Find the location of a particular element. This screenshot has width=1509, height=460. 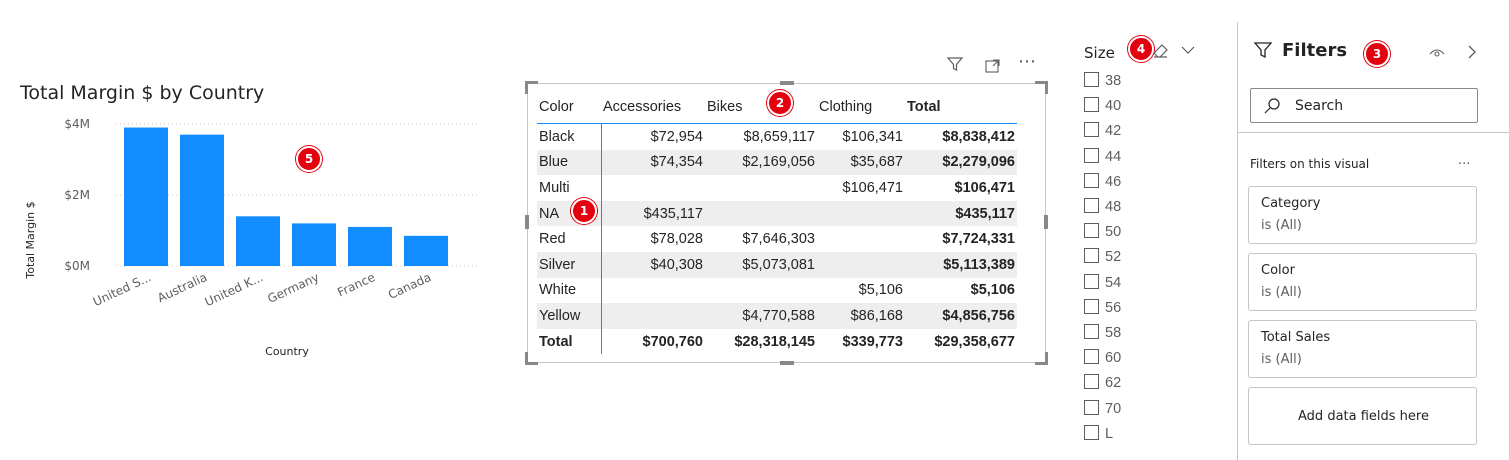

column-header: Bikes is located at coordinates (761, 107).